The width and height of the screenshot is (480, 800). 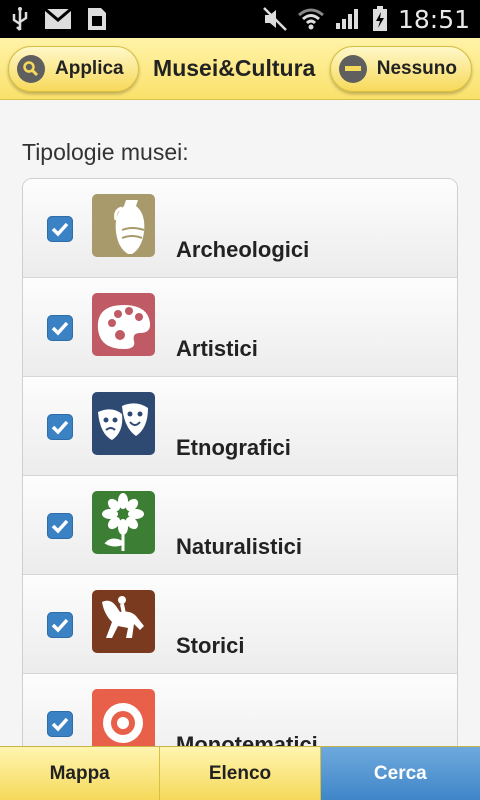 What do you see at coordinates (433, 19) in the screenshot?
I see `clock: 18:51` at bounding box center [433, 19].